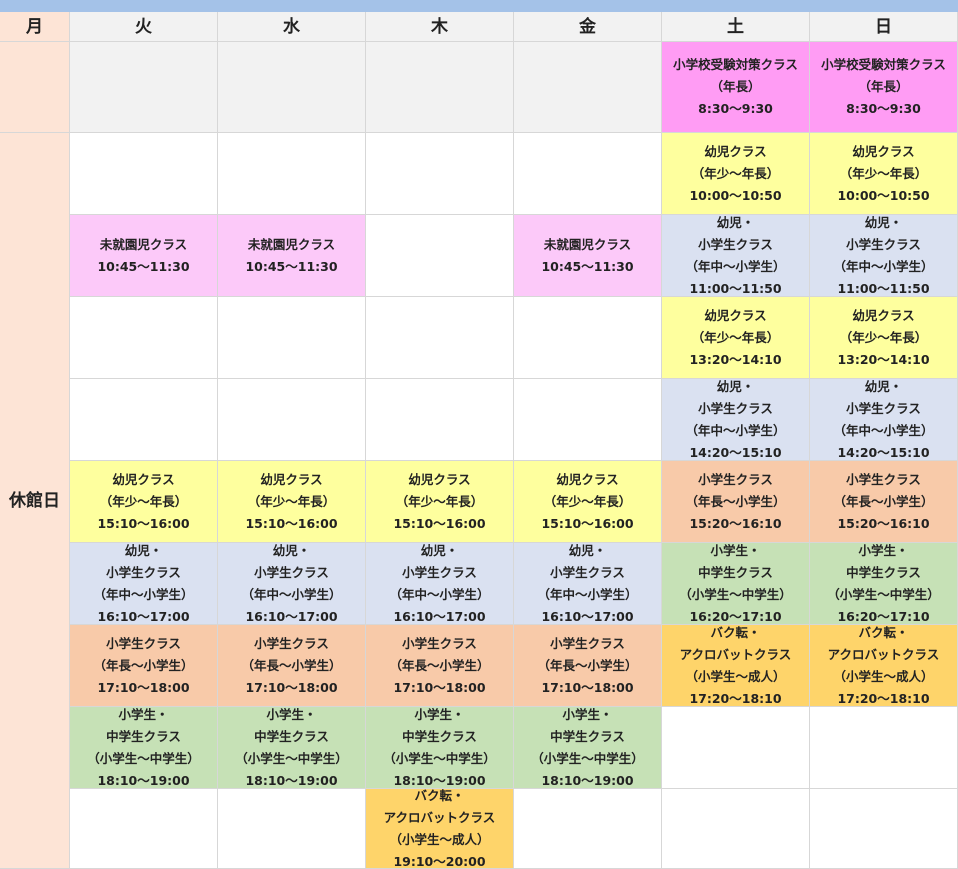 The width and height of the screenshot is (958, 869). I want to click on class-cell-line: 15:20～16:10, so click(735, 523).